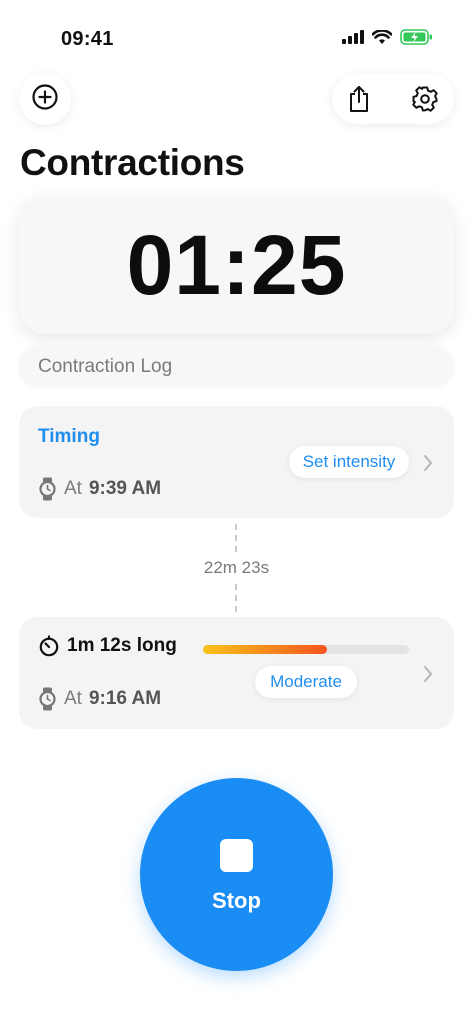 This screenshot has height=1024, width=473. What do you see at coordinates (105, 366) in the screenshot?
I see `contraction-log-label: Contraction Log` at bounding box center [105, 366].